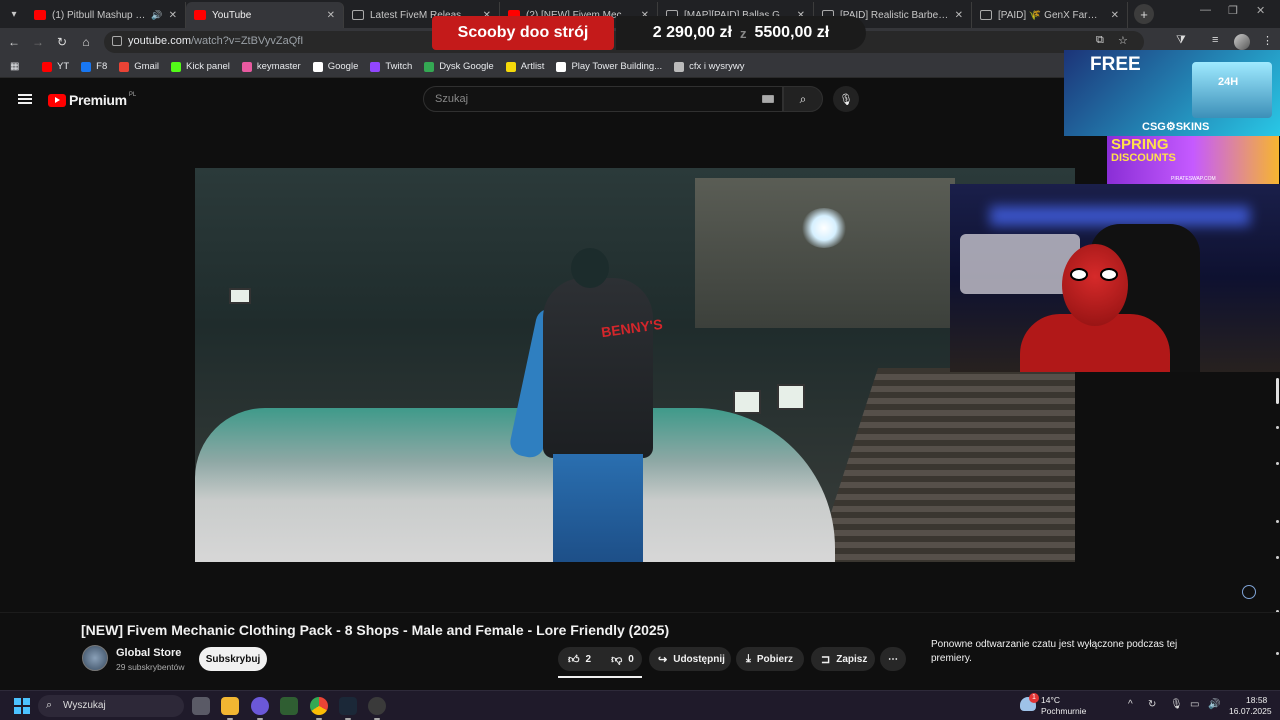 The width and height of the screenshot is (1280, 720). I want to click on search-input: Szukaj, so click(603, 99).